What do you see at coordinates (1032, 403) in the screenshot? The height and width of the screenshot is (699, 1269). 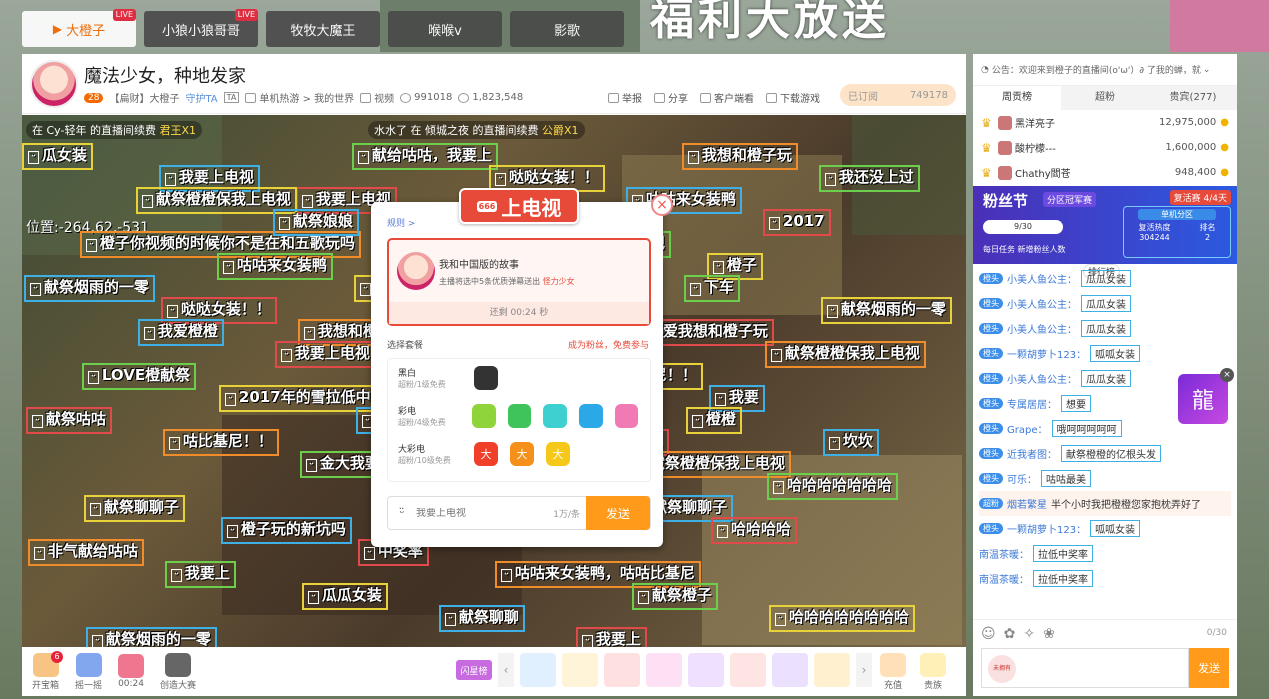 I see `chat-user: 专属居居：` at bounding box center [1032, 403].